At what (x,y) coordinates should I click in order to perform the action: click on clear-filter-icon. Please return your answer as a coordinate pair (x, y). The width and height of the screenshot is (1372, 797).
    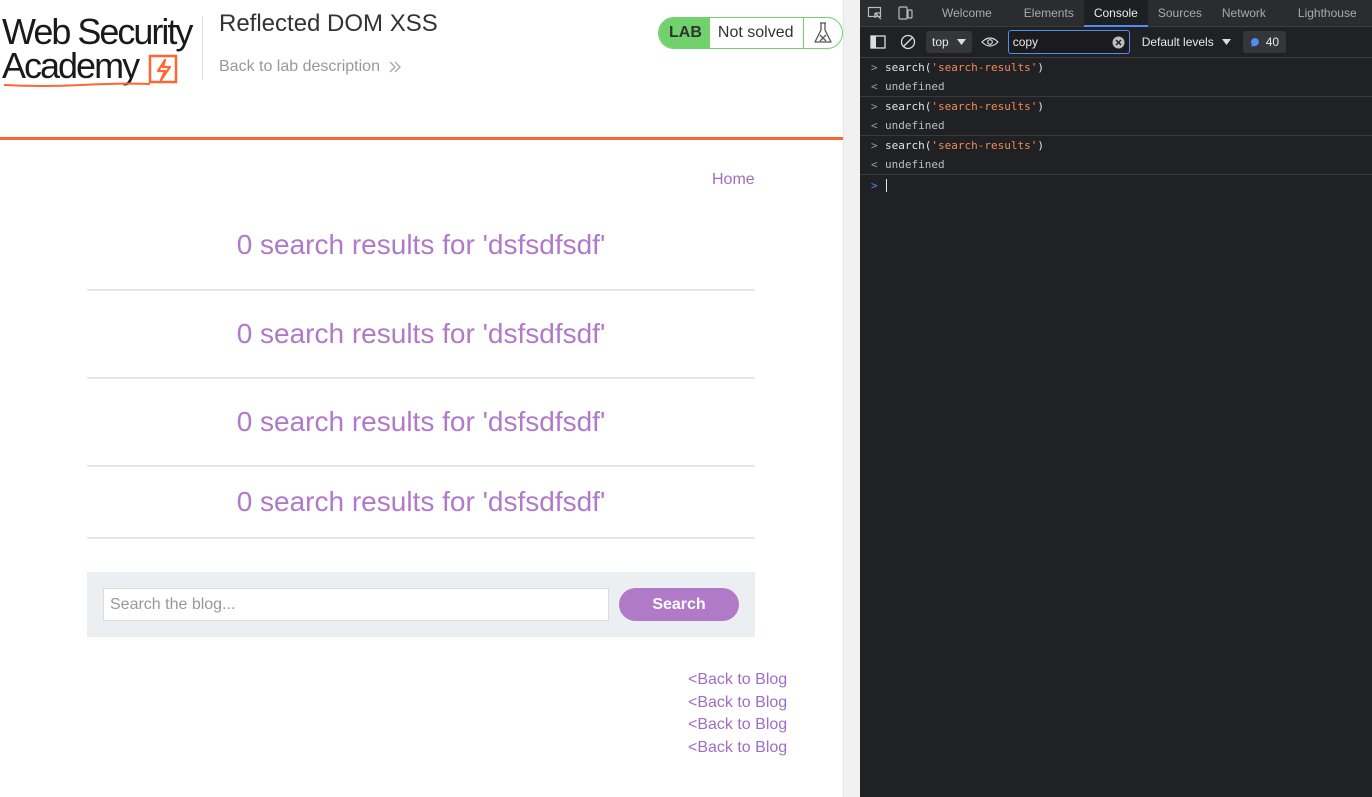
    Looking at the image, I should click on (1118, 42).